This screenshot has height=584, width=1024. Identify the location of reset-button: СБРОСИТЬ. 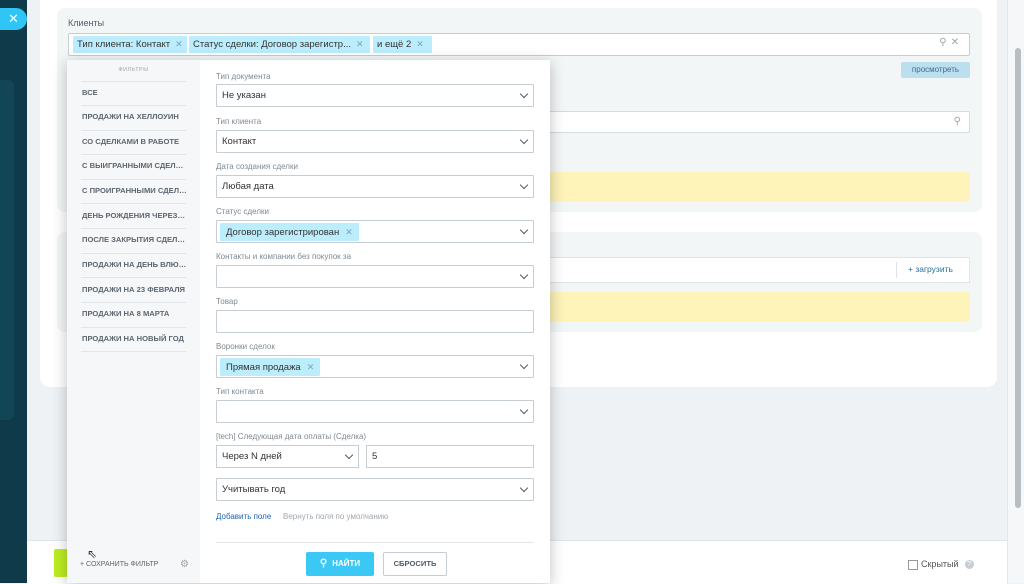
(415, 564).